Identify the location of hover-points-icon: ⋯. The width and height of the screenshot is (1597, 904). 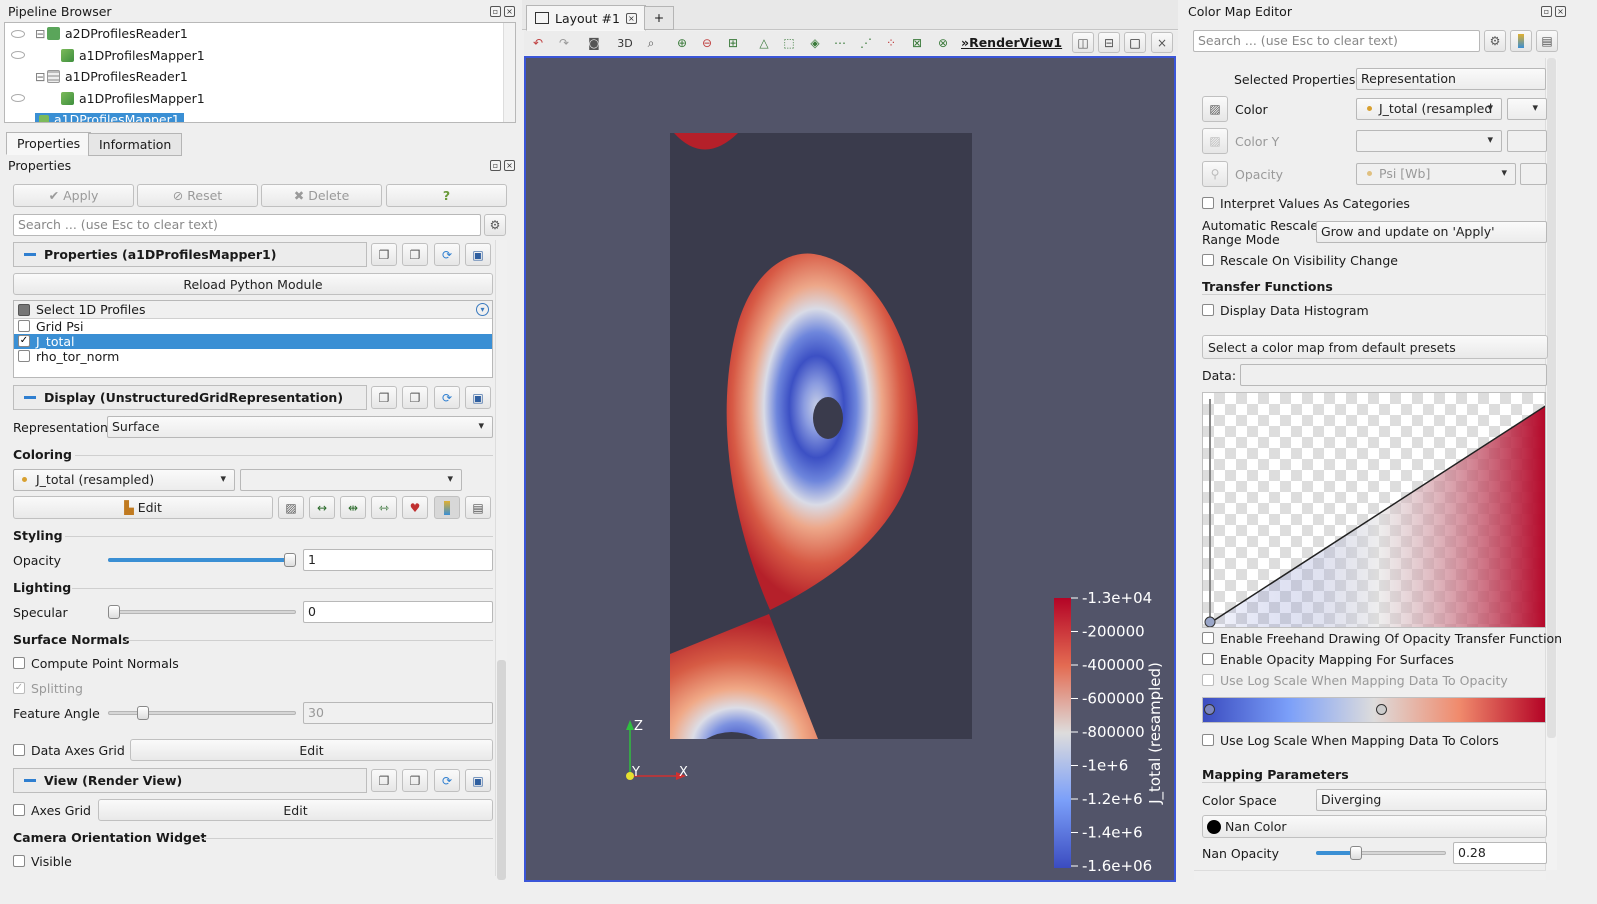
(840, 43).